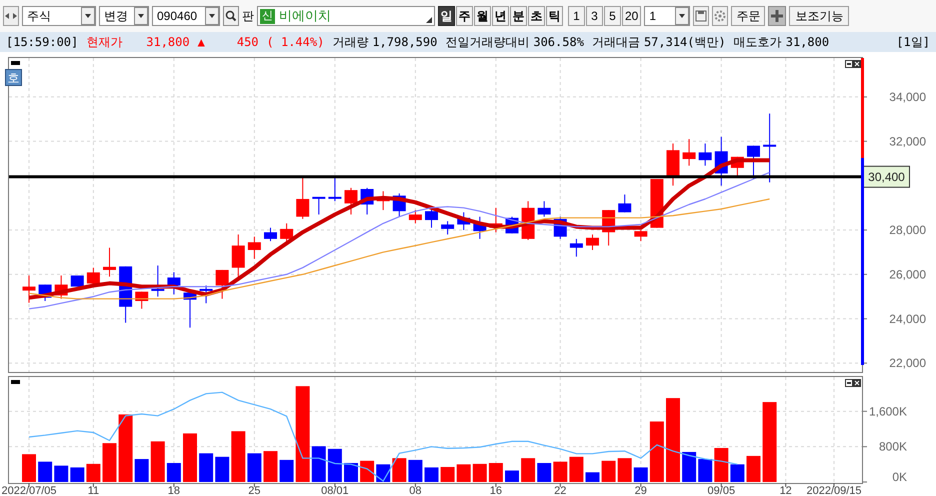 Image resolution: width=936 pixels, height=496 pixels. What do you see at coordinates (104, 42) in the screenshot?
I see `current-price-label: 현재가` at bounding box center [104, 42].